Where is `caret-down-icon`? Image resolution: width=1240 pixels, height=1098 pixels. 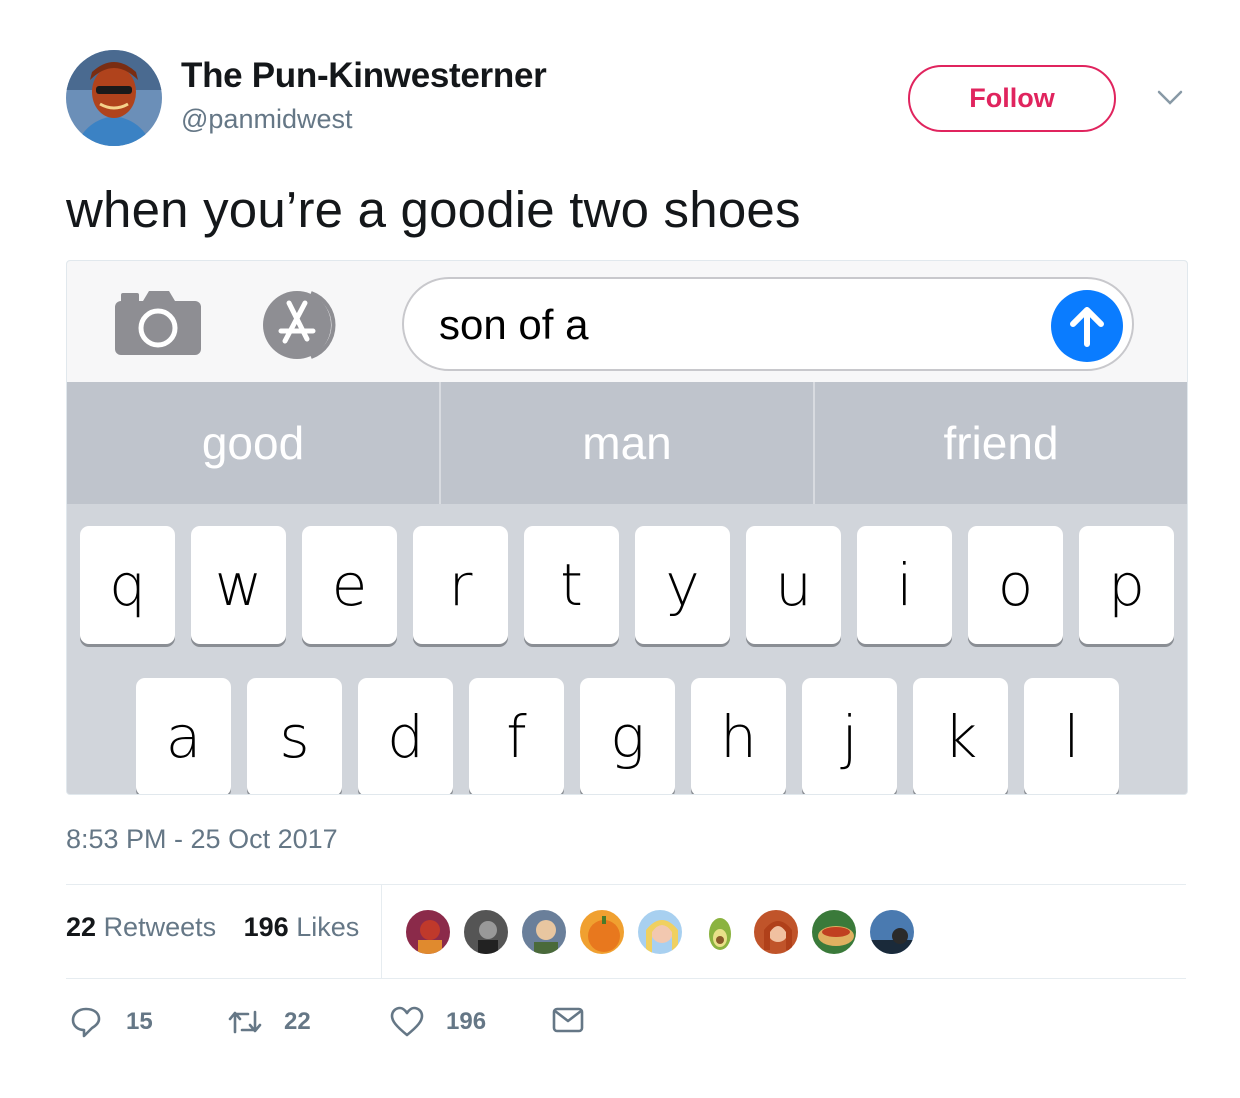 caret-down-icon is located at coordinates (1170, 98).